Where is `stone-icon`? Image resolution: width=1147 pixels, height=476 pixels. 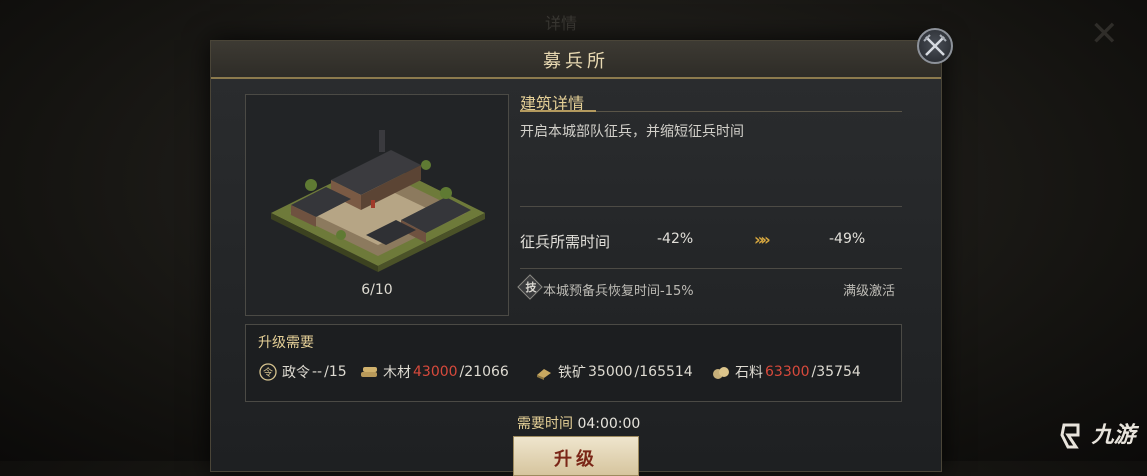 stone-icon is located at coordinates (721, 373).